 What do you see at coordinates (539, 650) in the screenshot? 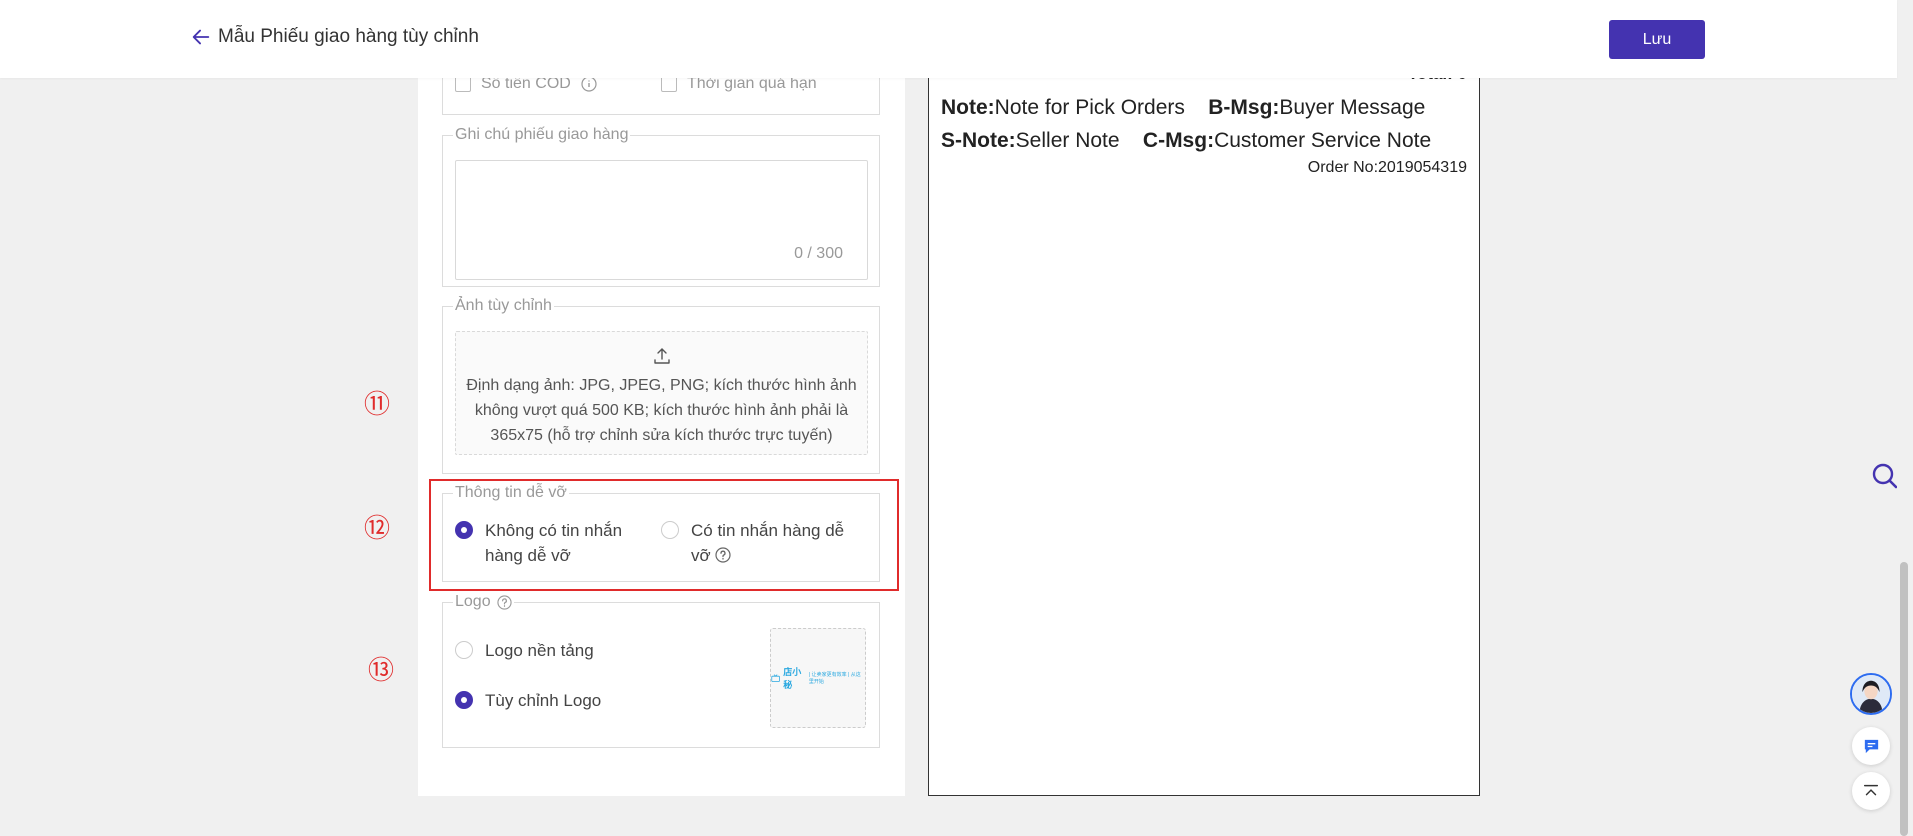
I see `logo-platform-label: Logo nền tảng` at bounding box center [539, 650].